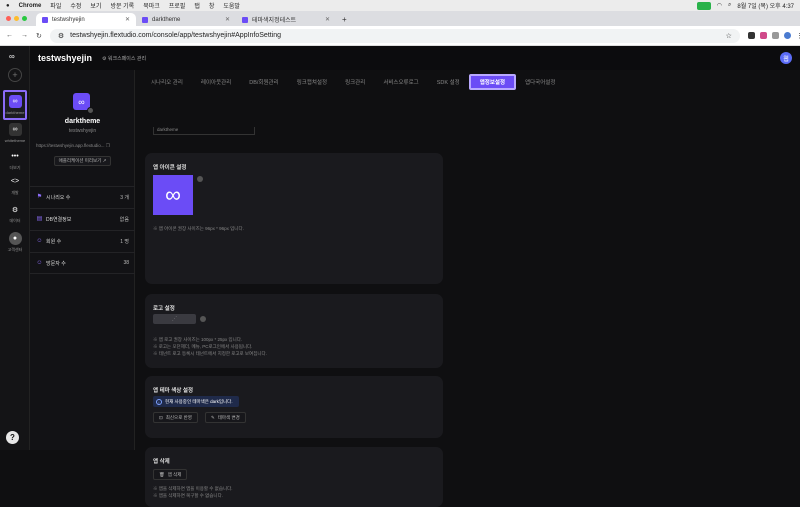 This screenshot has width=800, height=507. I want to click on minimize-window-icon, so click(16, 18).